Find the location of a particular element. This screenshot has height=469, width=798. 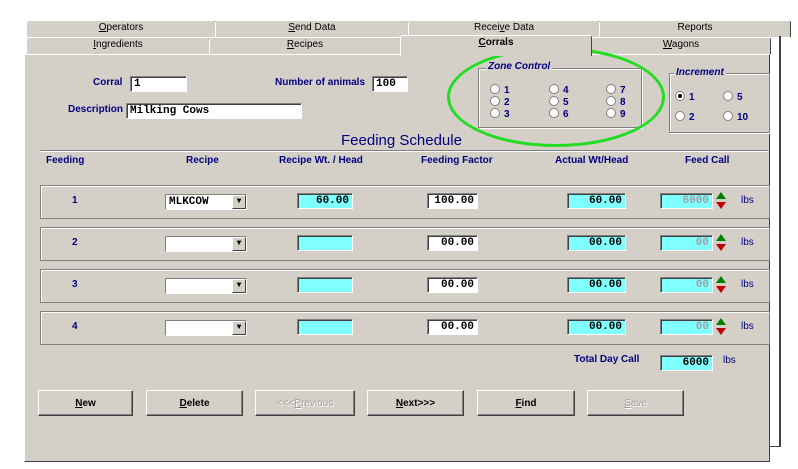

new-button: New is located at coordinates (85, 403).